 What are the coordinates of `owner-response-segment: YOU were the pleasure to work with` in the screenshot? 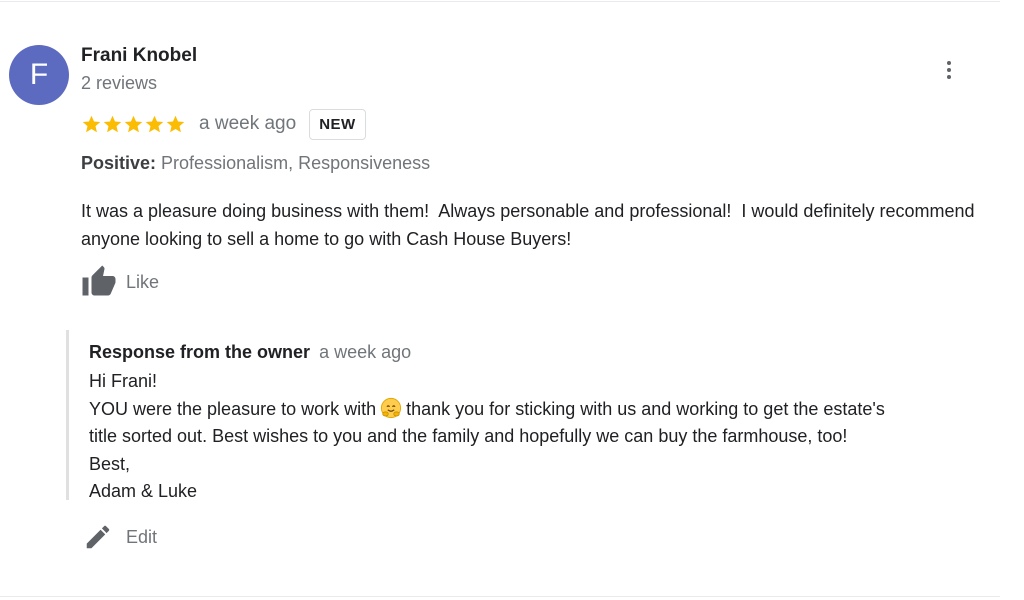 It's located at (233, 408).